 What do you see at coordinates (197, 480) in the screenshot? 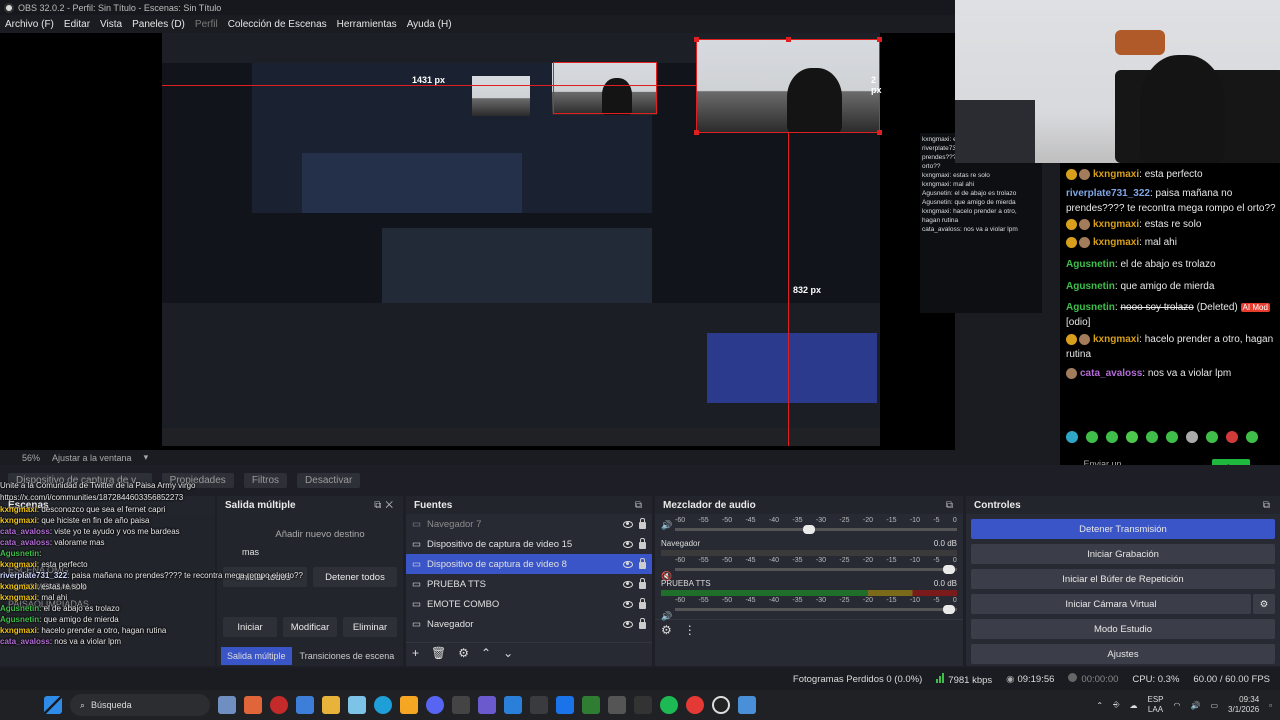
I see `properties-button: Propiedades` at bounding box center [197, 480].